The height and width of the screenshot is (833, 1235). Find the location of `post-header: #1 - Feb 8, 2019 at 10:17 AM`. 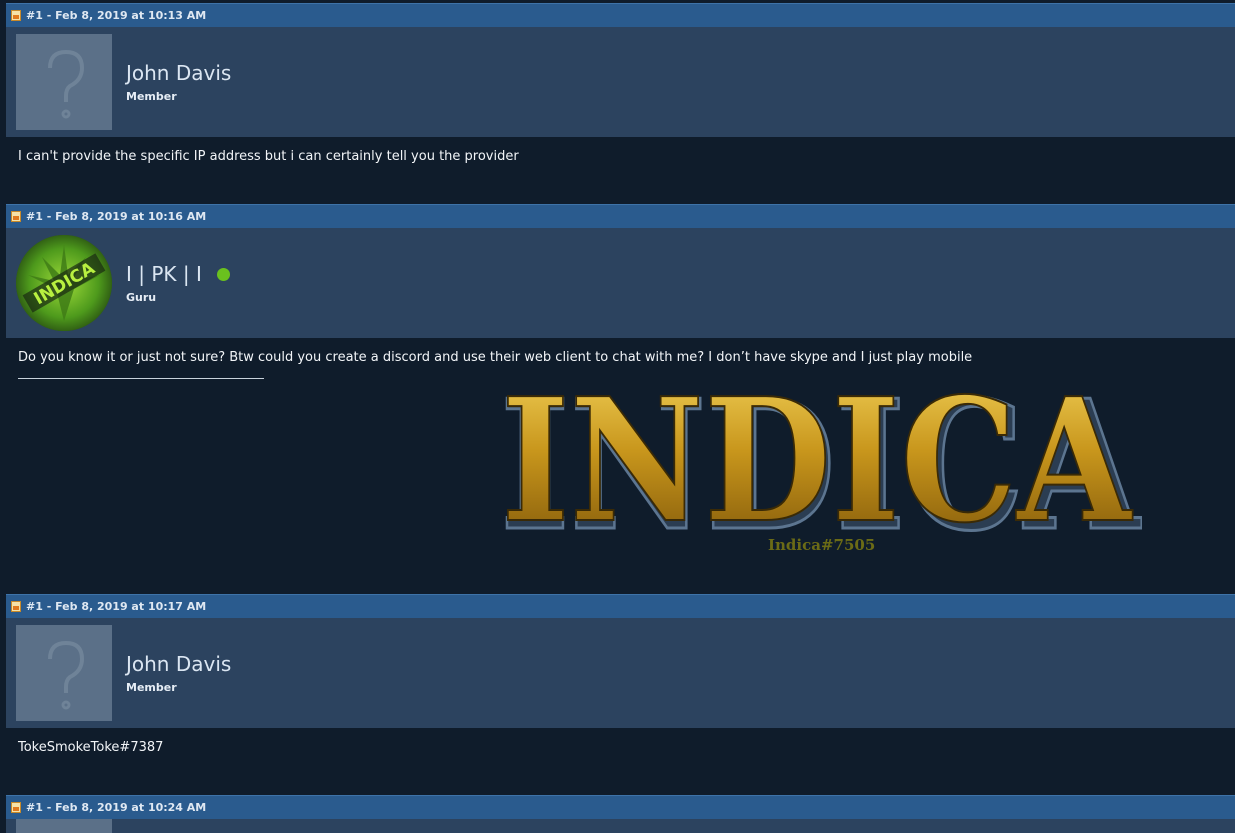

post-header: #1 - Feb 8, 2019 at 10:17 AM is located at coordinates (620, 606).